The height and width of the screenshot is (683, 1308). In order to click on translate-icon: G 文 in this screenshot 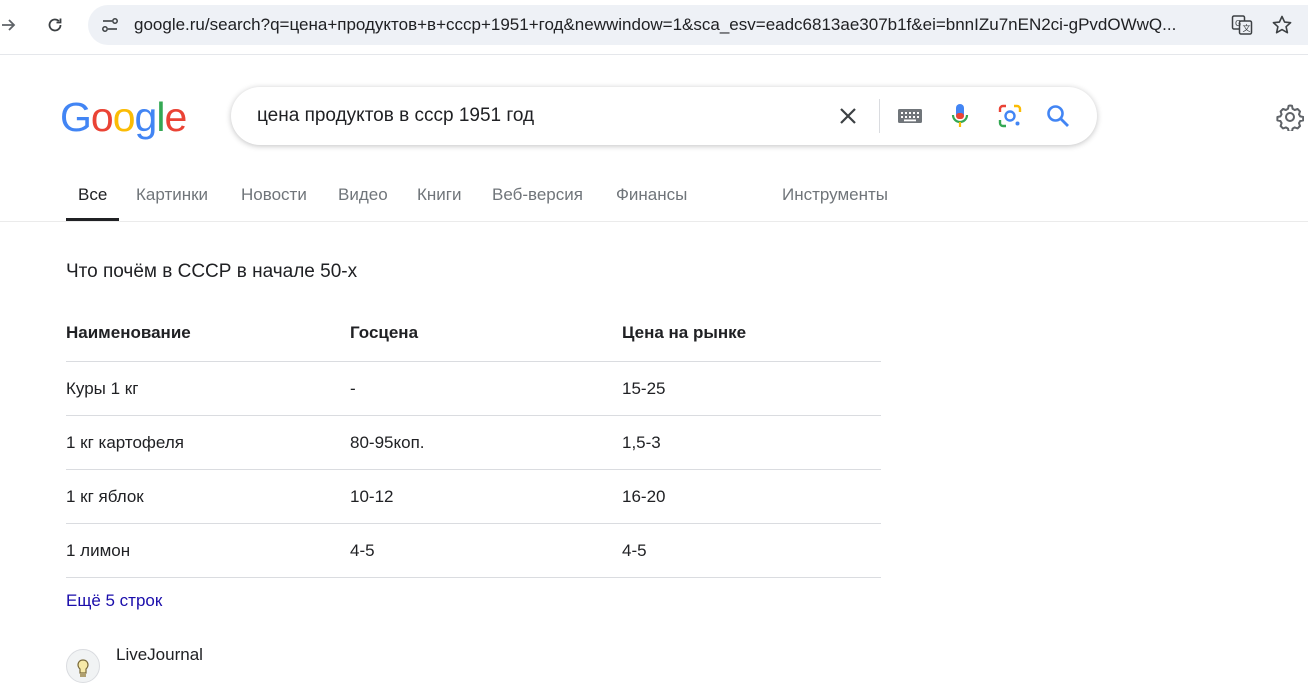, I will do `click(1242, 25)`.